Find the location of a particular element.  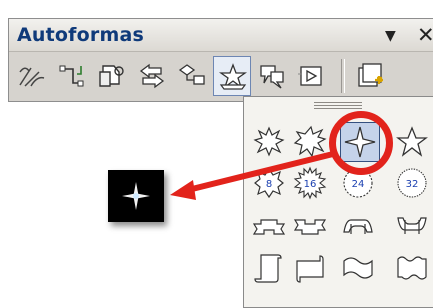

result-preview is located at coordinates (136, 196).